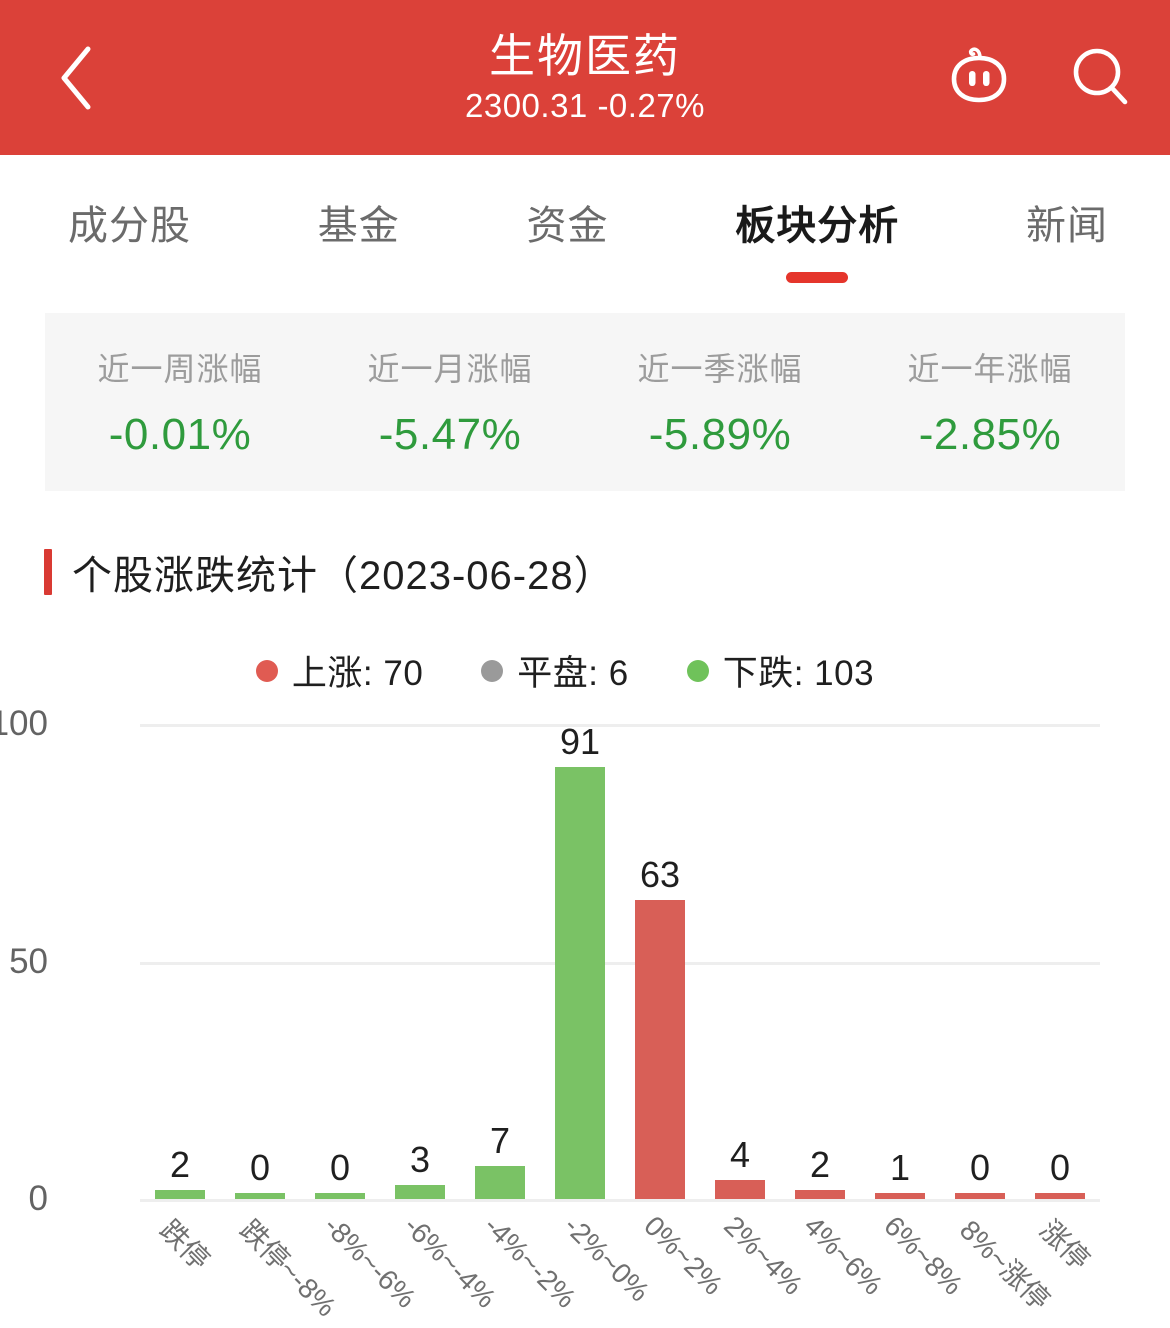  What do you see at coordinates (990, 369) in the screenshot?
I see `stat-label: 近一年涨幅` at bounding box center [990, 369].